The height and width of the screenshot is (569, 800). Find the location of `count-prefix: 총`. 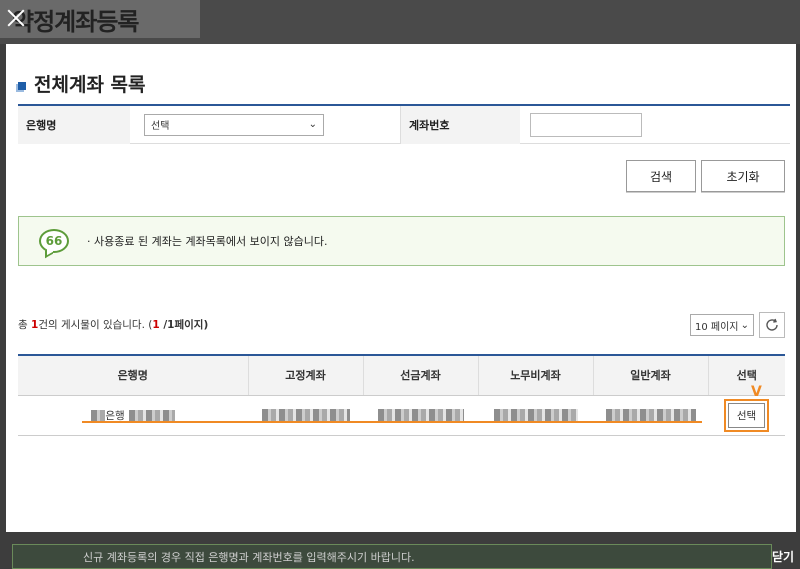

count-prefix: 총 is located at coordinates (24, 325).